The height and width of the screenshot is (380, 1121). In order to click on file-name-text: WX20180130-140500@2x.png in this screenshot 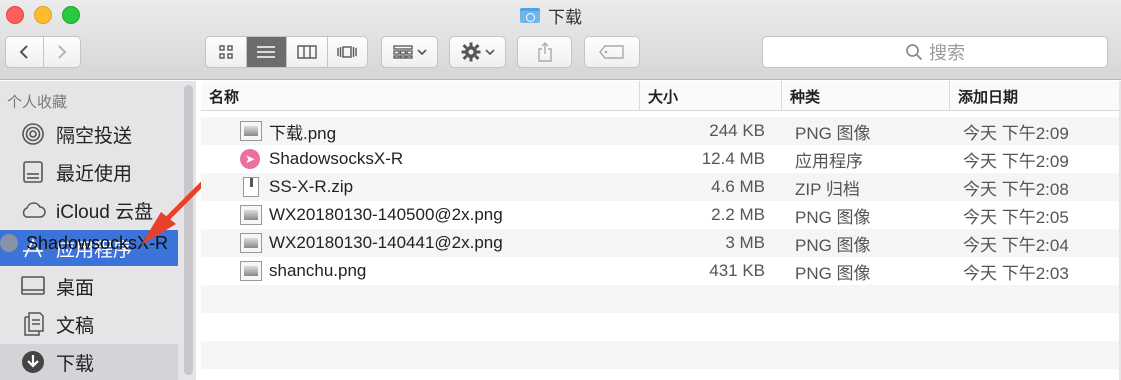, I will do `click(386, 214)`.